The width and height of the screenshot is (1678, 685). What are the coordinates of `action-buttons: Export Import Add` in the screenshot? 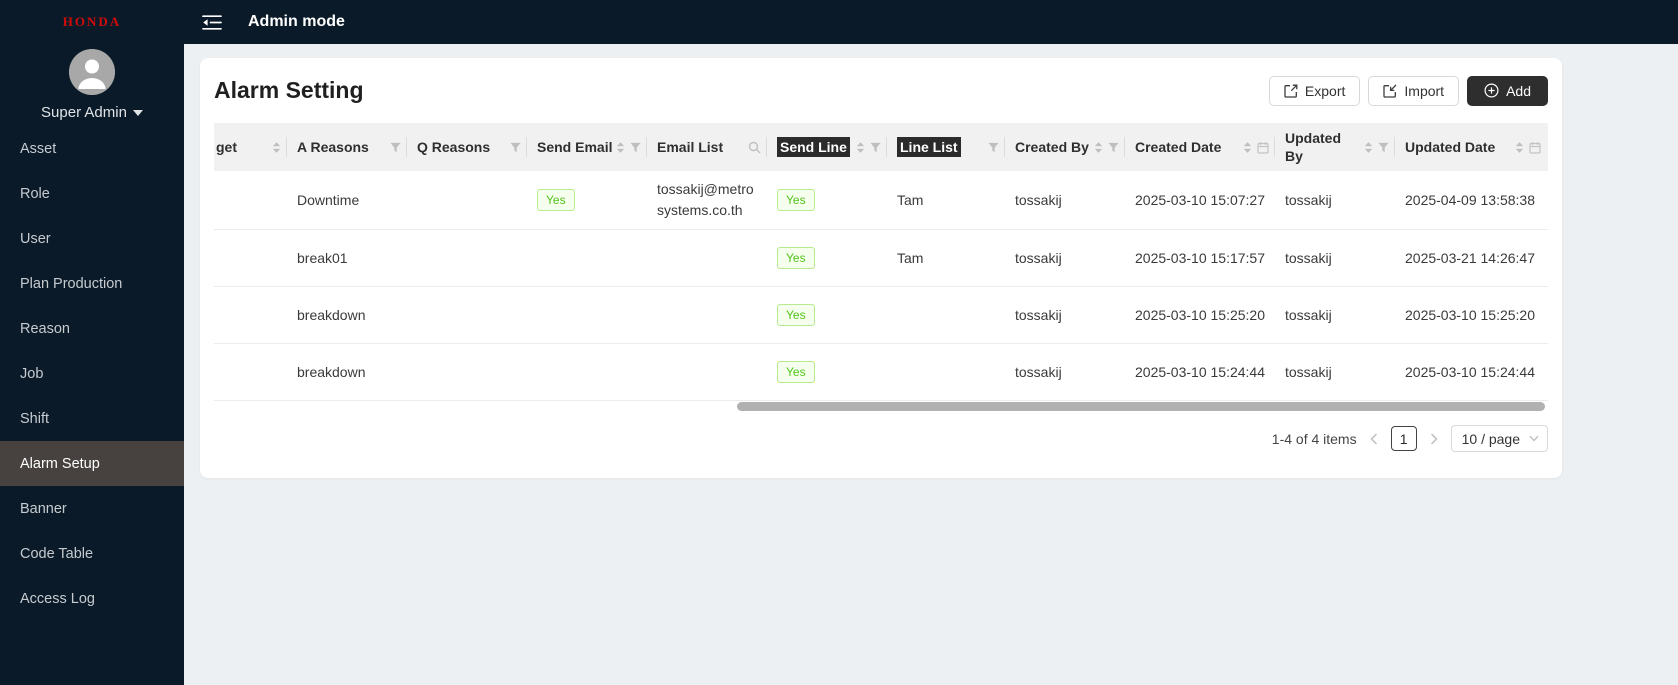 It's located at (1408, 90).